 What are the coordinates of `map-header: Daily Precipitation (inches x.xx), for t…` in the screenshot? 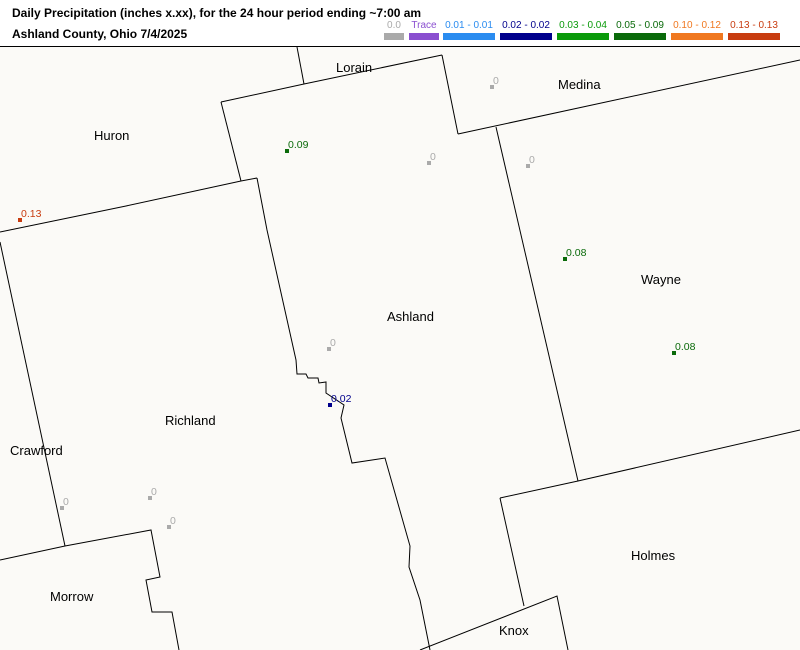 It's located at (400, 23).